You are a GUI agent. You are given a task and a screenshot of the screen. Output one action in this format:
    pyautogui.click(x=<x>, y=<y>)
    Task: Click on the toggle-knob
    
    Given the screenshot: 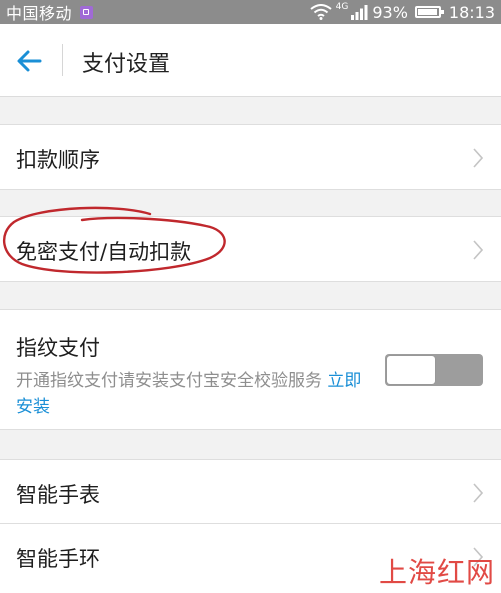 What is the action you would take?
    pyautogui.click(x=411, y=370)
    